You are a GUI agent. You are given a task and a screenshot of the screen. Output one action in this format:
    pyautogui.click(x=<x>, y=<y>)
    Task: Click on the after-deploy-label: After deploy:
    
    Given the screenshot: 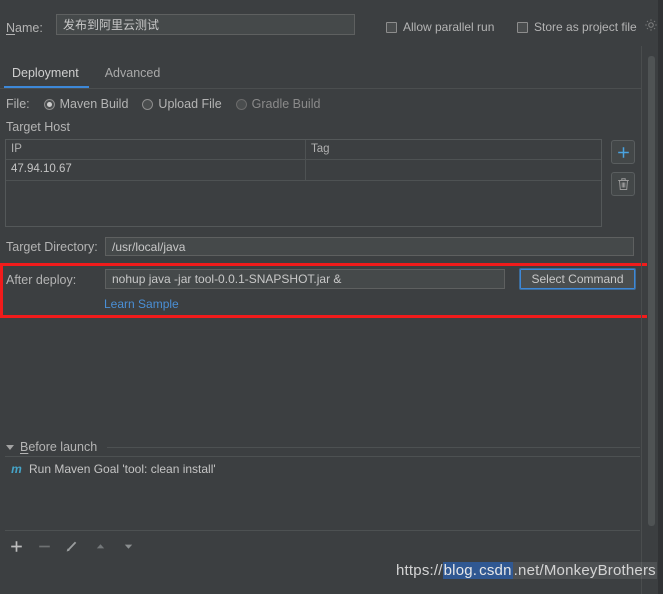 What is the action you would take?
    pyautogui.click(x=41, y=280)
    